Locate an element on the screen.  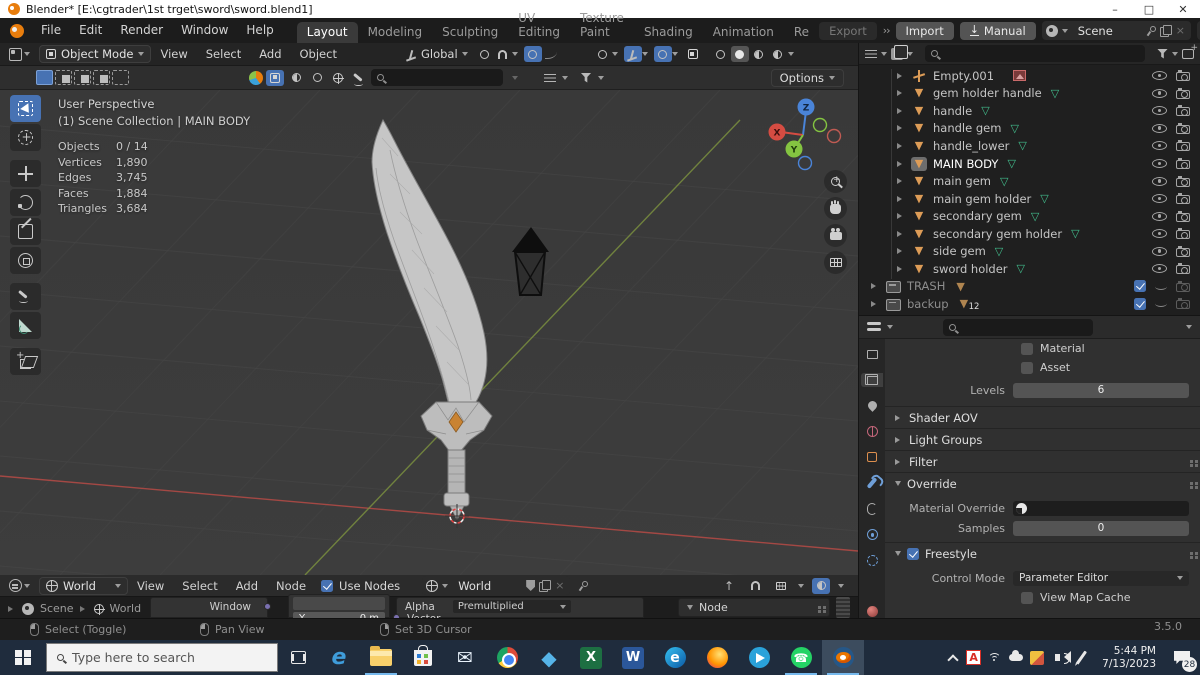
tray-pen is located at coordinates (1081, 657).